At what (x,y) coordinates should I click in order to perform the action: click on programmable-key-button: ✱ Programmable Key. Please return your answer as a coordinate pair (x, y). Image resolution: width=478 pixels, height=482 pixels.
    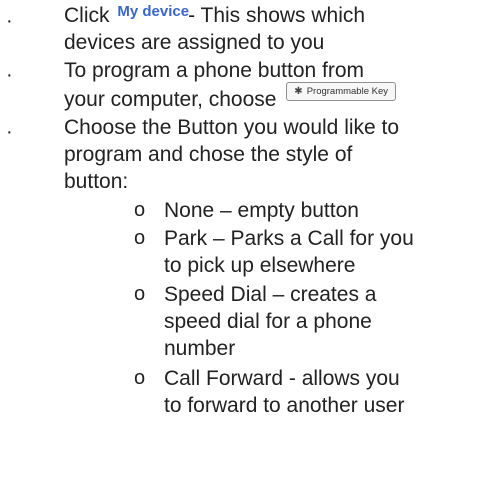
    Looking at the image, I should click on (341, 91).